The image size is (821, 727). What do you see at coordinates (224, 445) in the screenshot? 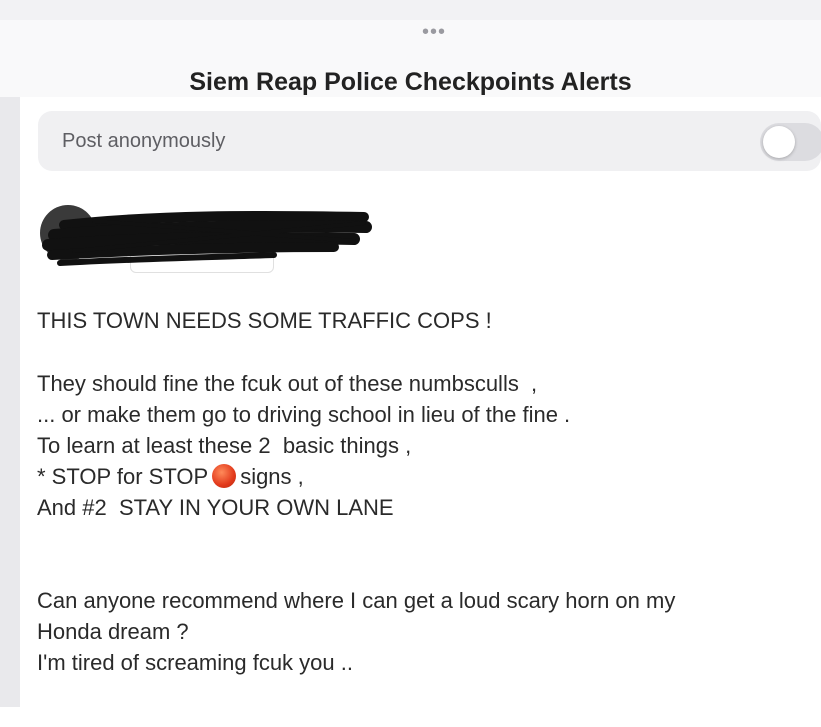
I see `post-line: To learn at least these 2 basic things ,` at bounding box center [224, 445].